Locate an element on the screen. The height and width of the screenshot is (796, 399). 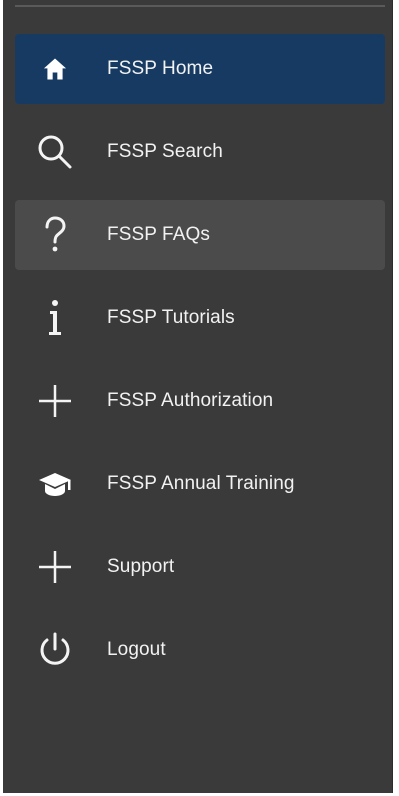
sidebar-item-support: Support is located at coordinates (200, 567).